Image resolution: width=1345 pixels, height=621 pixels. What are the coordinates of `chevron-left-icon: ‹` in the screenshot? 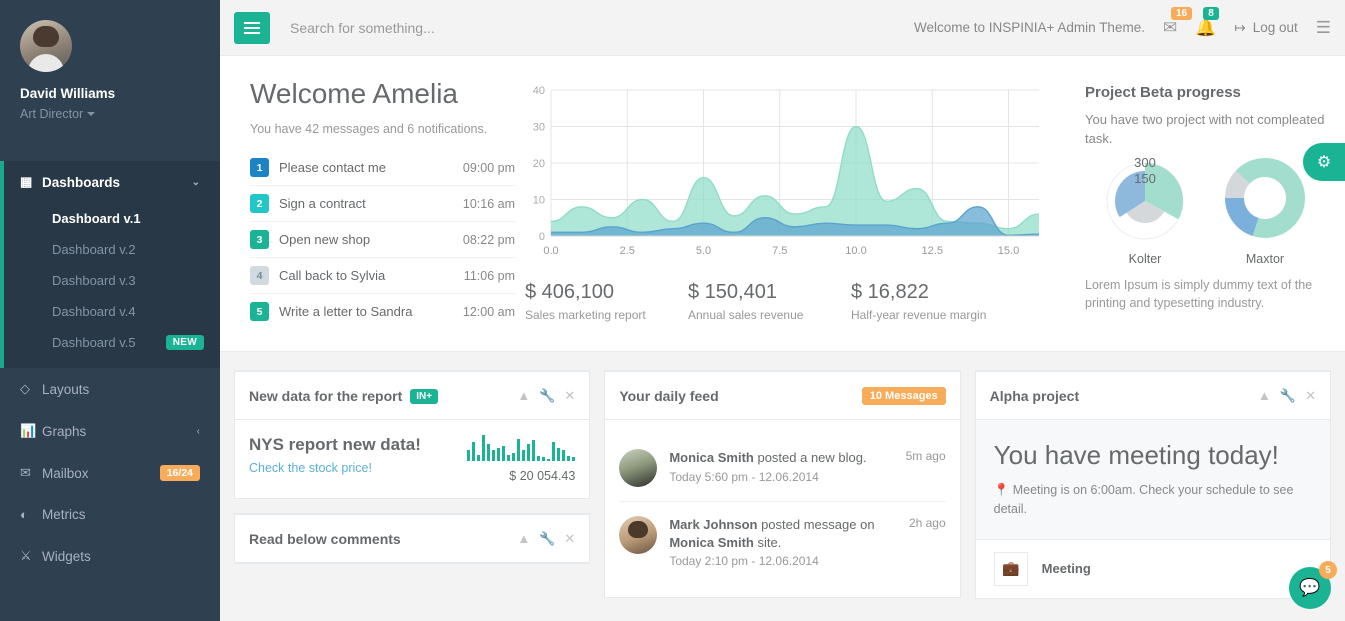 It's located at (198, 431).